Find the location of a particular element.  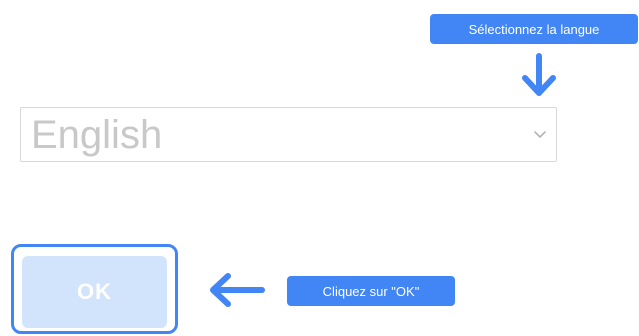

chevron-down-icon is located at coordinates (540, 134).